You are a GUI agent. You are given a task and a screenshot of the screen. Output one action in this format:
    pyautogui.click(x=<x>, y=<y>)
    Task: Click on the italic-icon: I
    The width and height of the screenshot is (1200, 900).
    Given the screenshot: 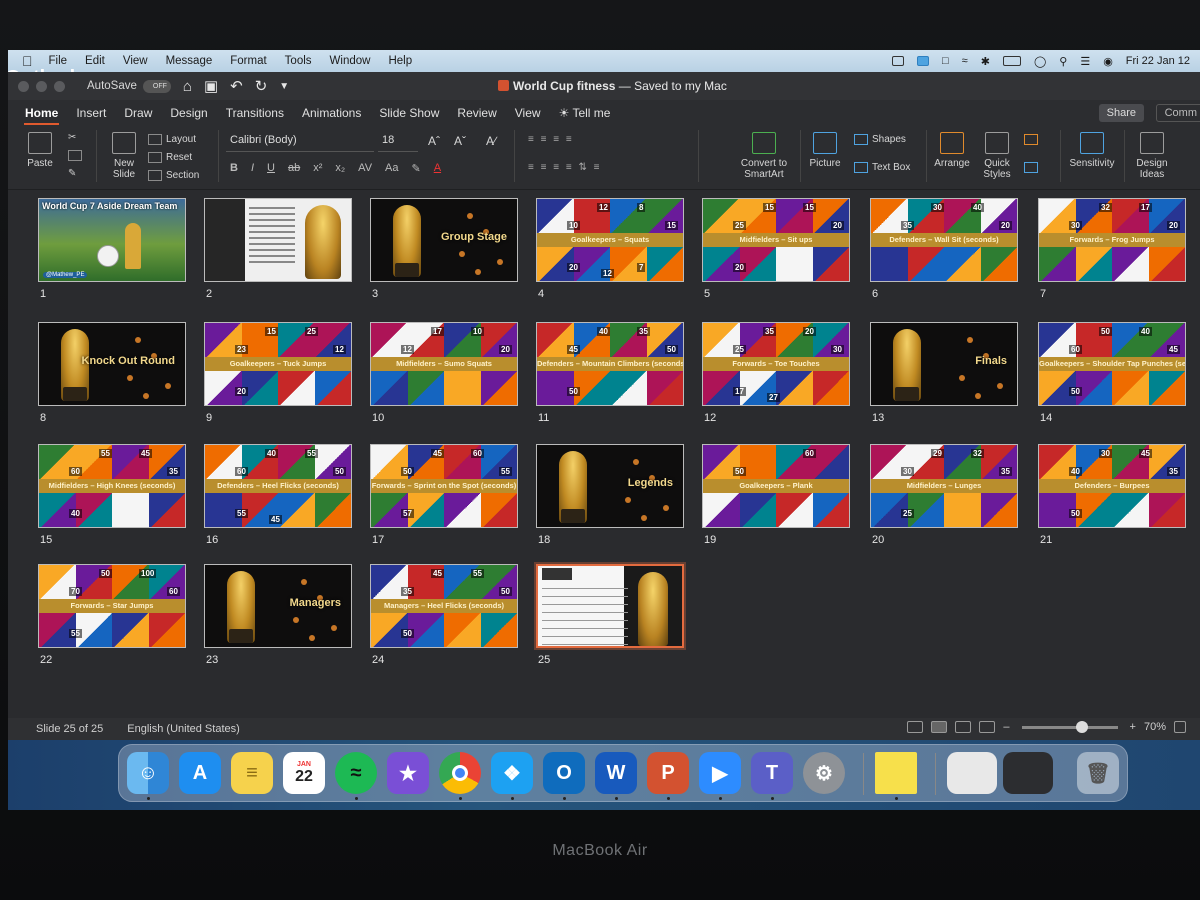 What is the action you would take?
    pyautogui.click(x=252, y=168)
    